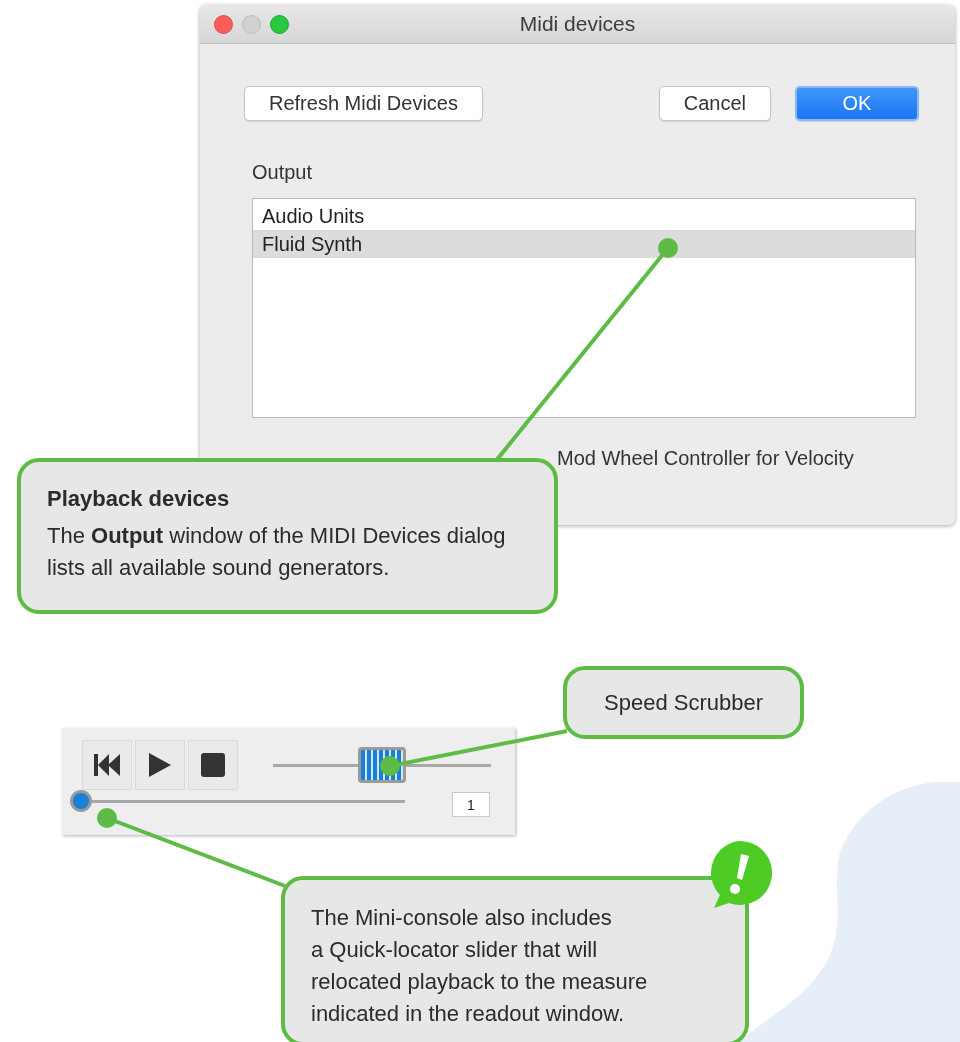 Image resolution: width=960 pixels, height=1042 pixels. I want to click on stop-icon, so click(213, 765).